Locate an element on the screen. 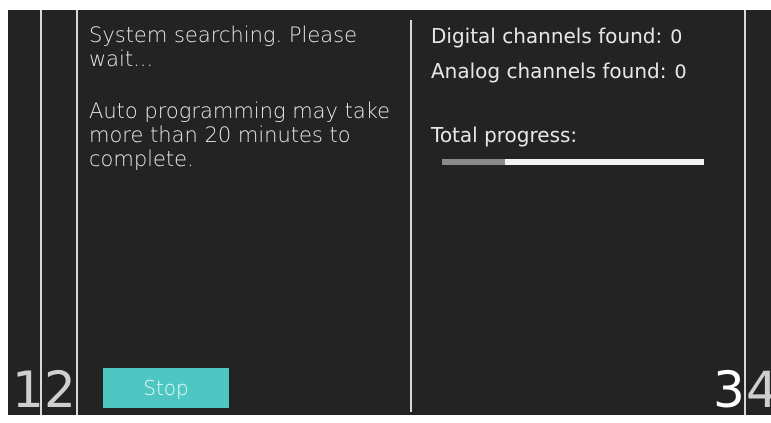 The image size is (771, 423). progress-label: Total progress: is located at coordinates (504, 135).